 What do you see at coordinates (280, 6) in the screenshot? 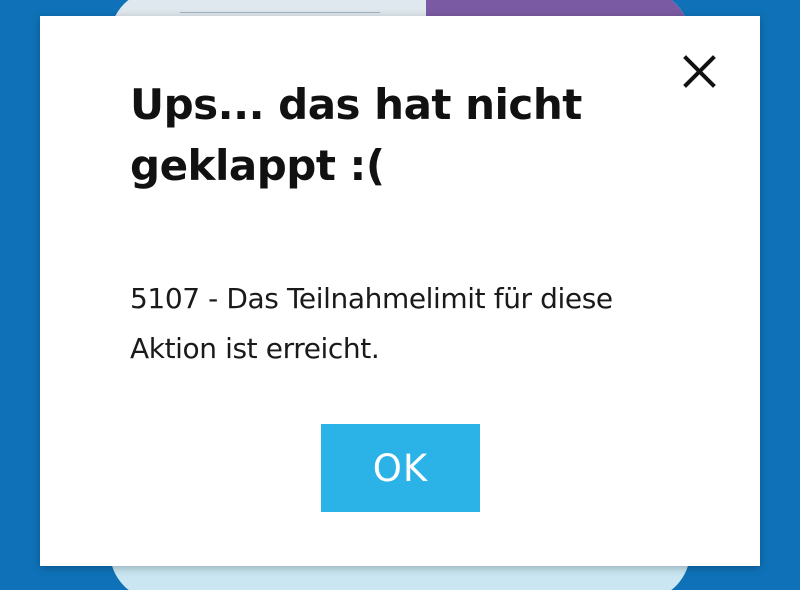
I see `background-product-label` at bounding box center [280, 6].